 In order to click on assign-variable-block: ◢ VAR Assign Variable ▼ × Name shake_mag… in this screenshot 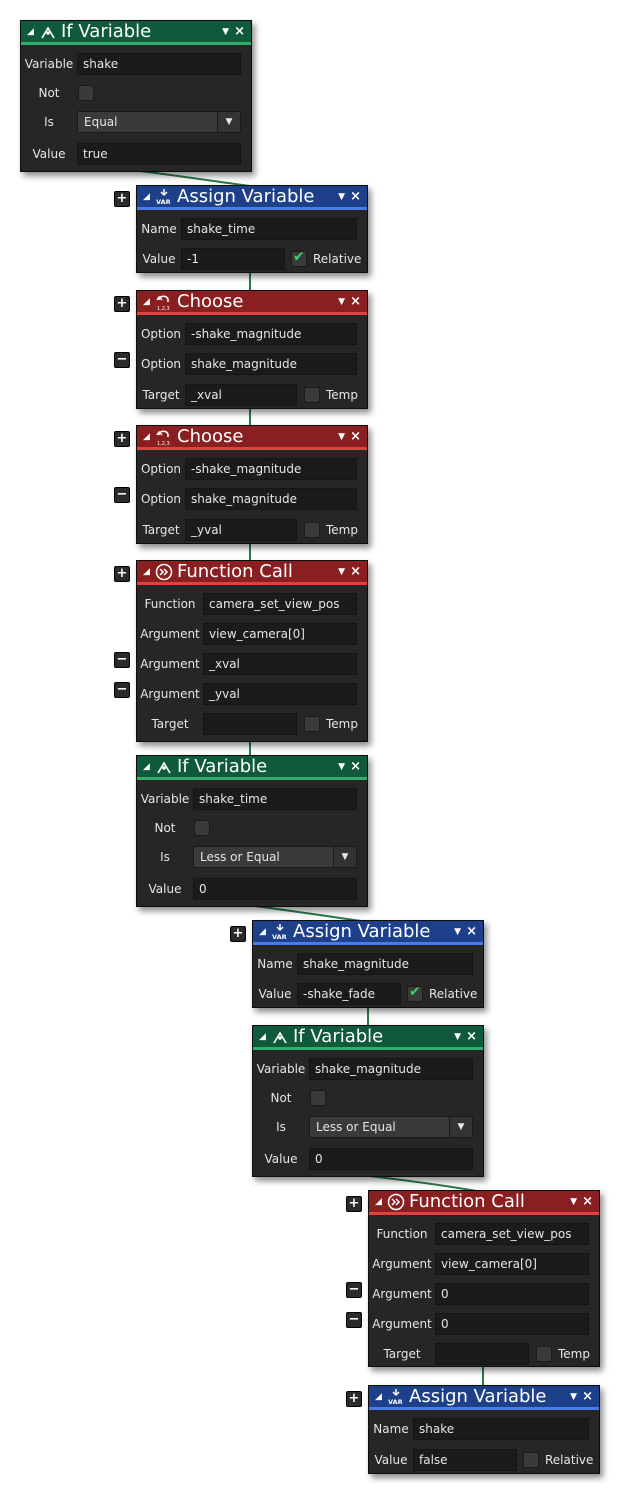, I will do `click(368, 964)`.